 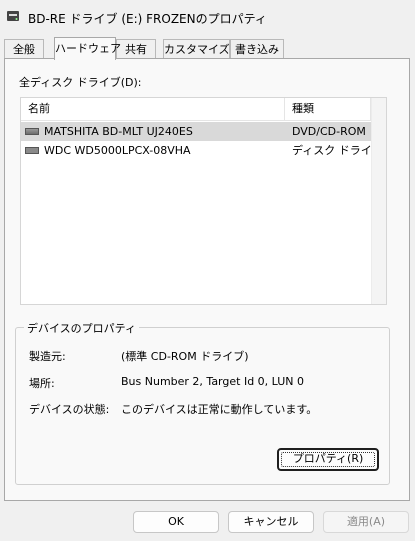 What do you see at coordinates (332, 150) in the screenshot?
I see `list-item-type: ディスク ドライブ` at bounding box center [332, 150].